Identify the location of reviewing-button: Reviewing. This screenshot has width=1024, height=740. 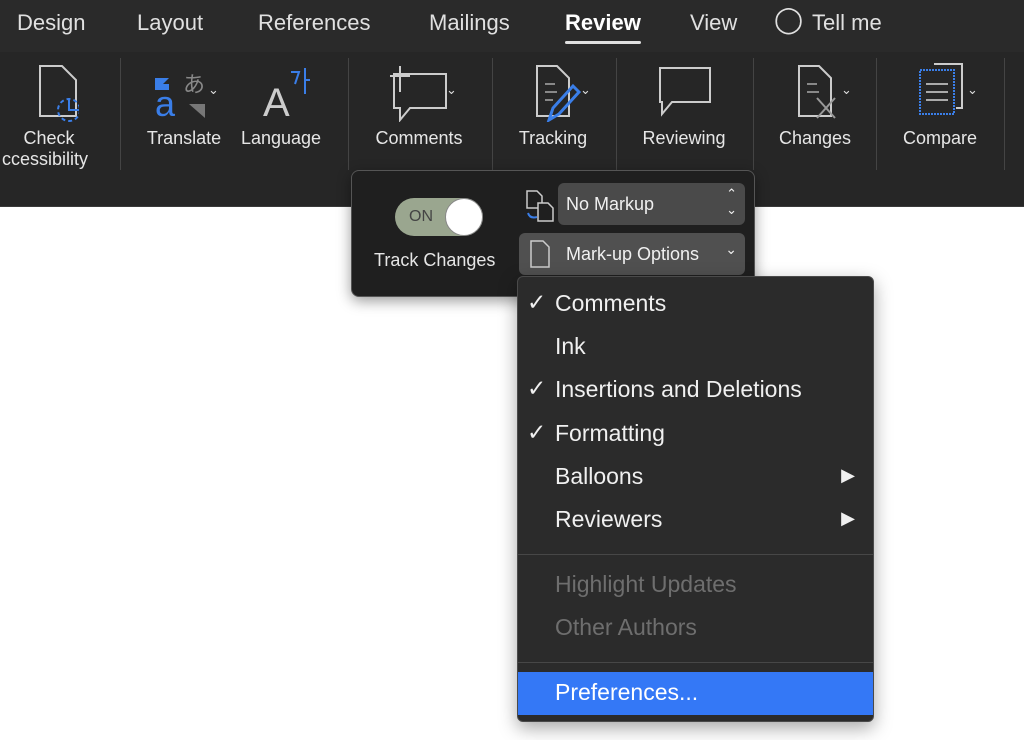
(684, 104).